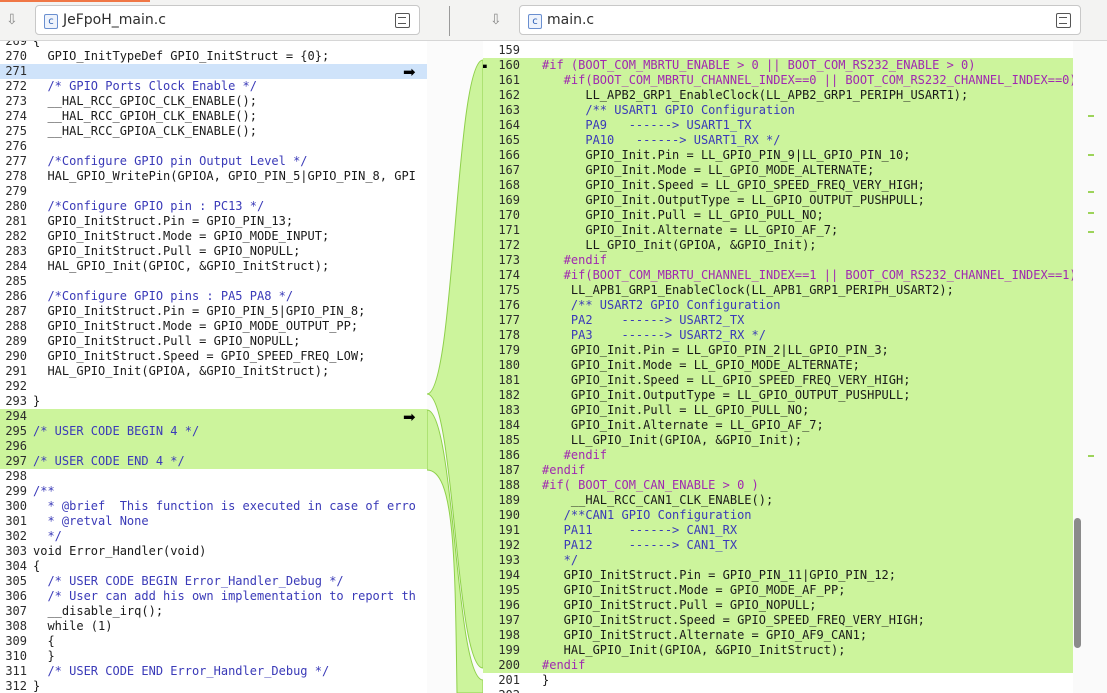  What do you see at coordinates (213, 611) in the screenshot?
I see `code-line: 307 __disable_irq();` at bounding box center [213, 611].